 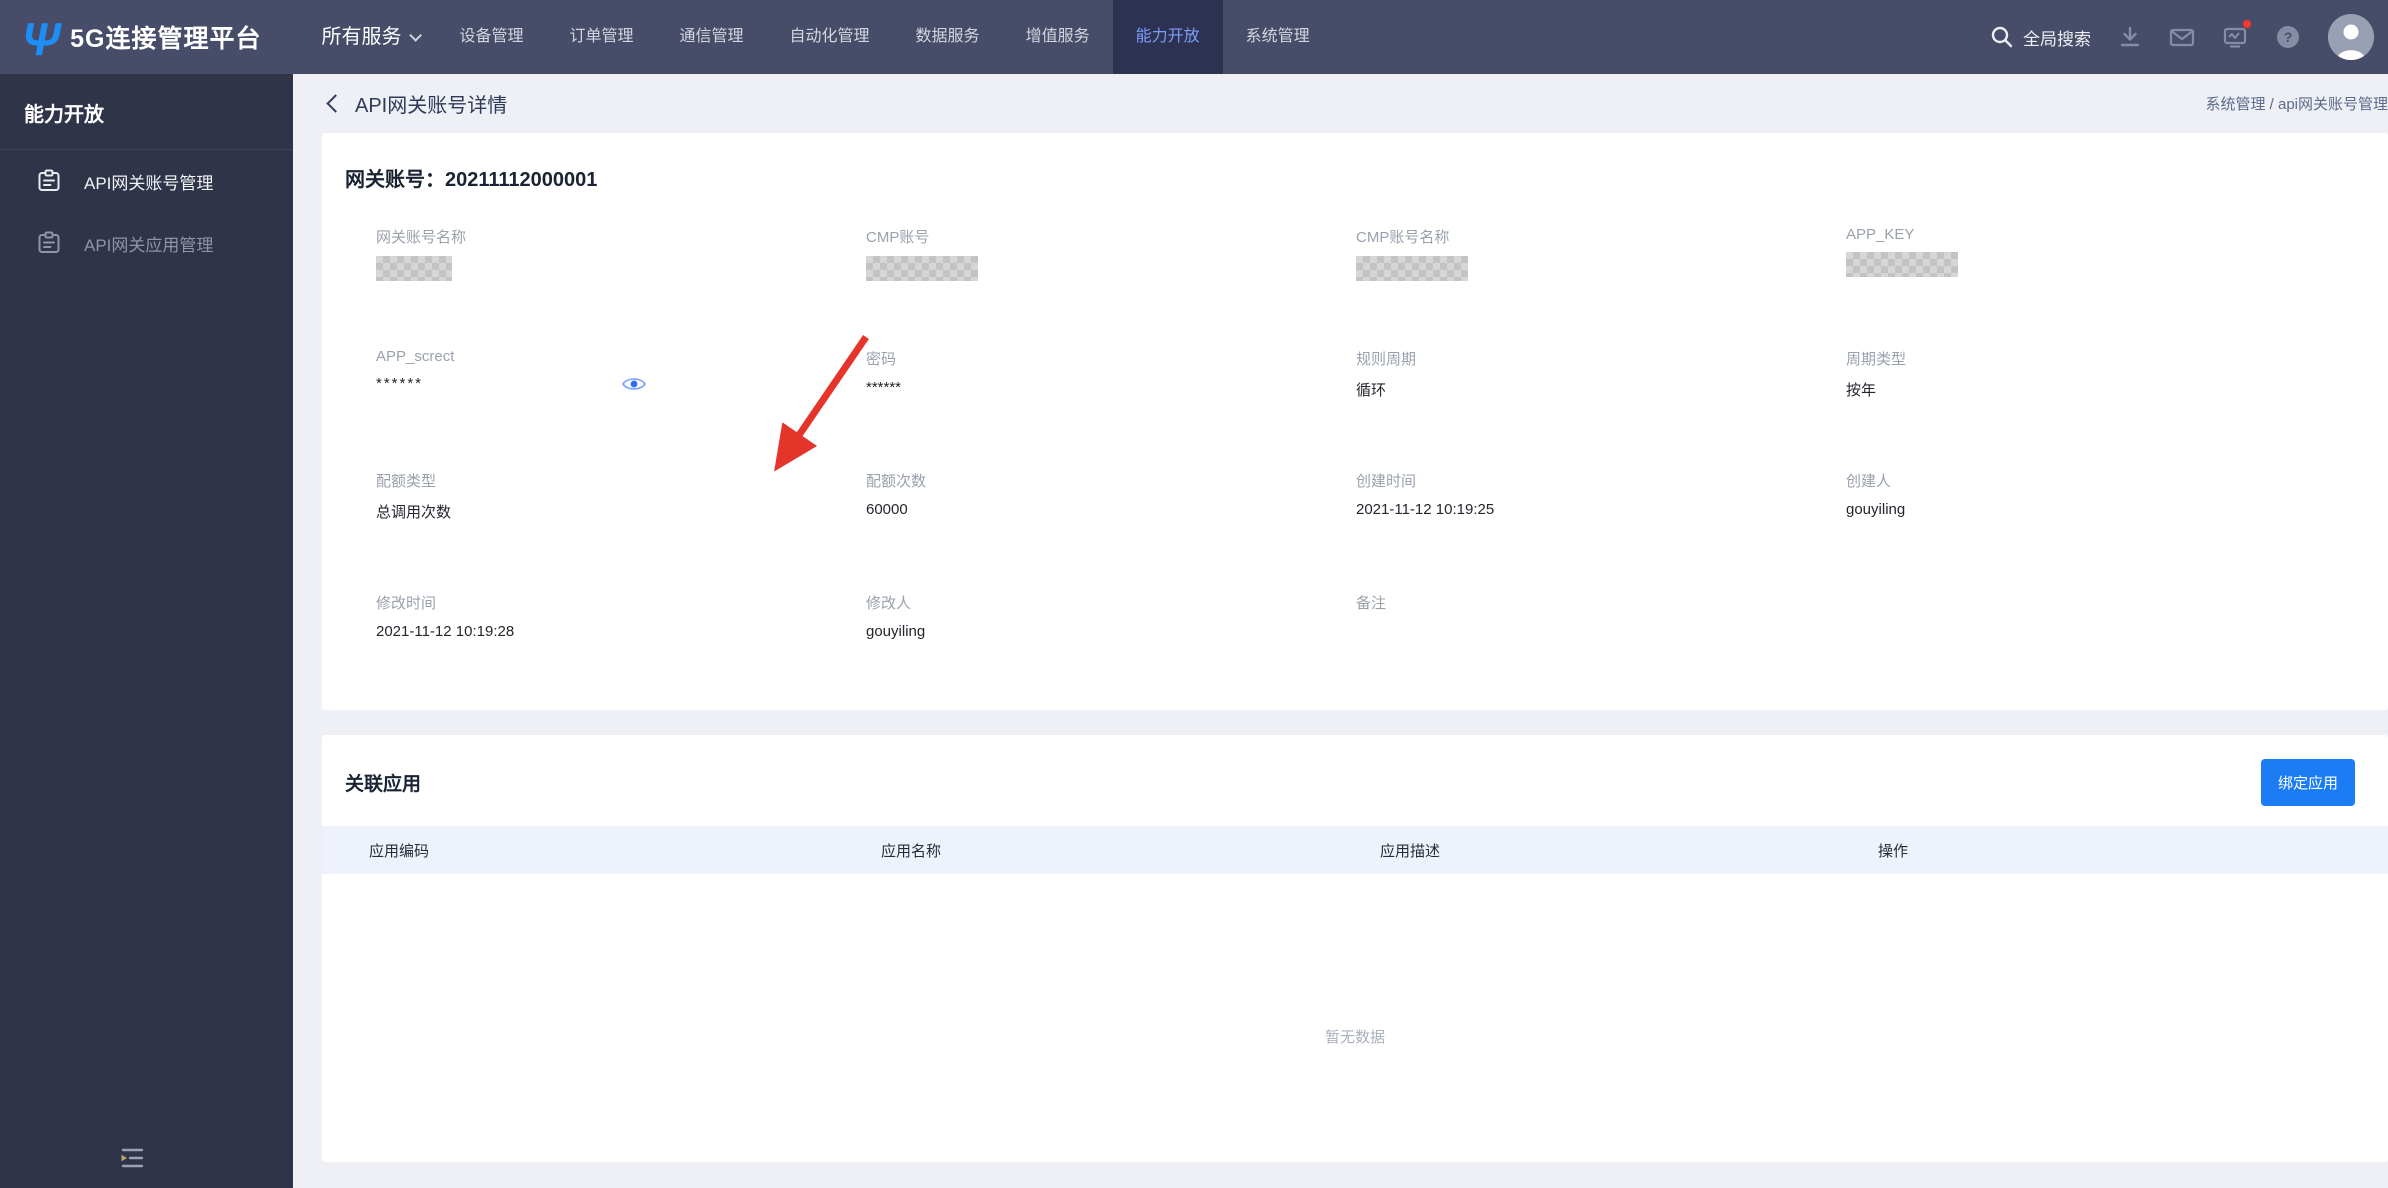 What do you see at coordinates (884, 387) in the screenshot?
I see `masked-password-value: ******` at bounding box center [884, 387].